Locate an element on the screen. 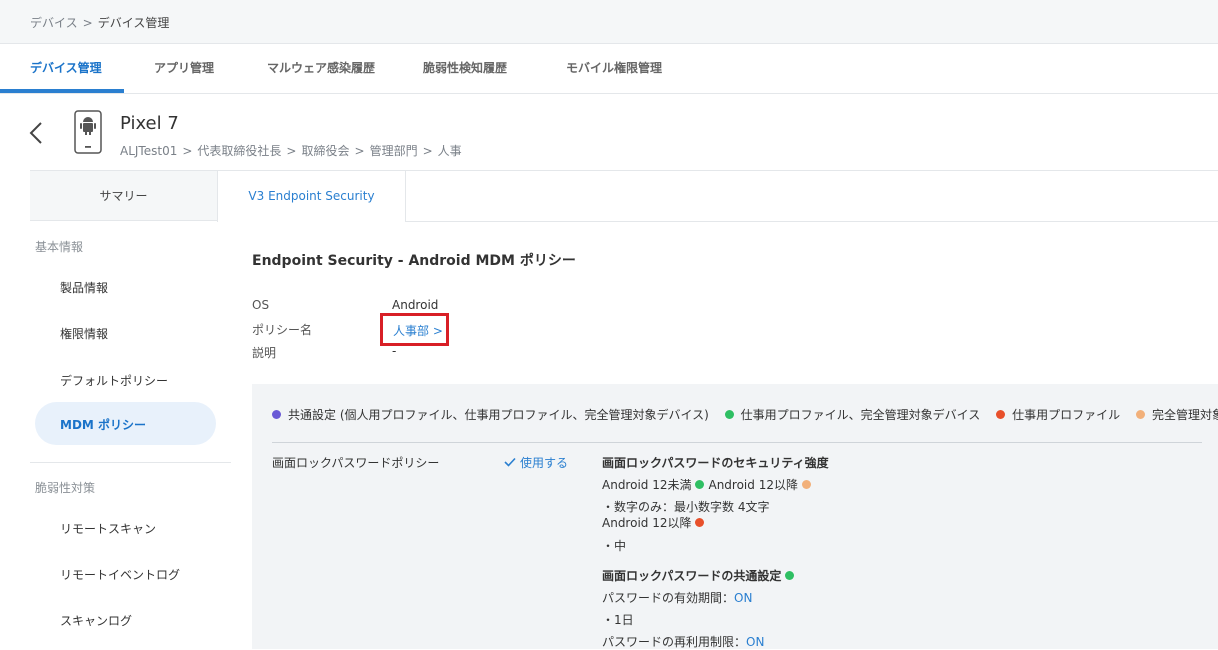 Image resolution: width=1218 pixels, height=650 pixels. sidebar-item-product-info: 製品情報 is located at coordinates (84, 287).